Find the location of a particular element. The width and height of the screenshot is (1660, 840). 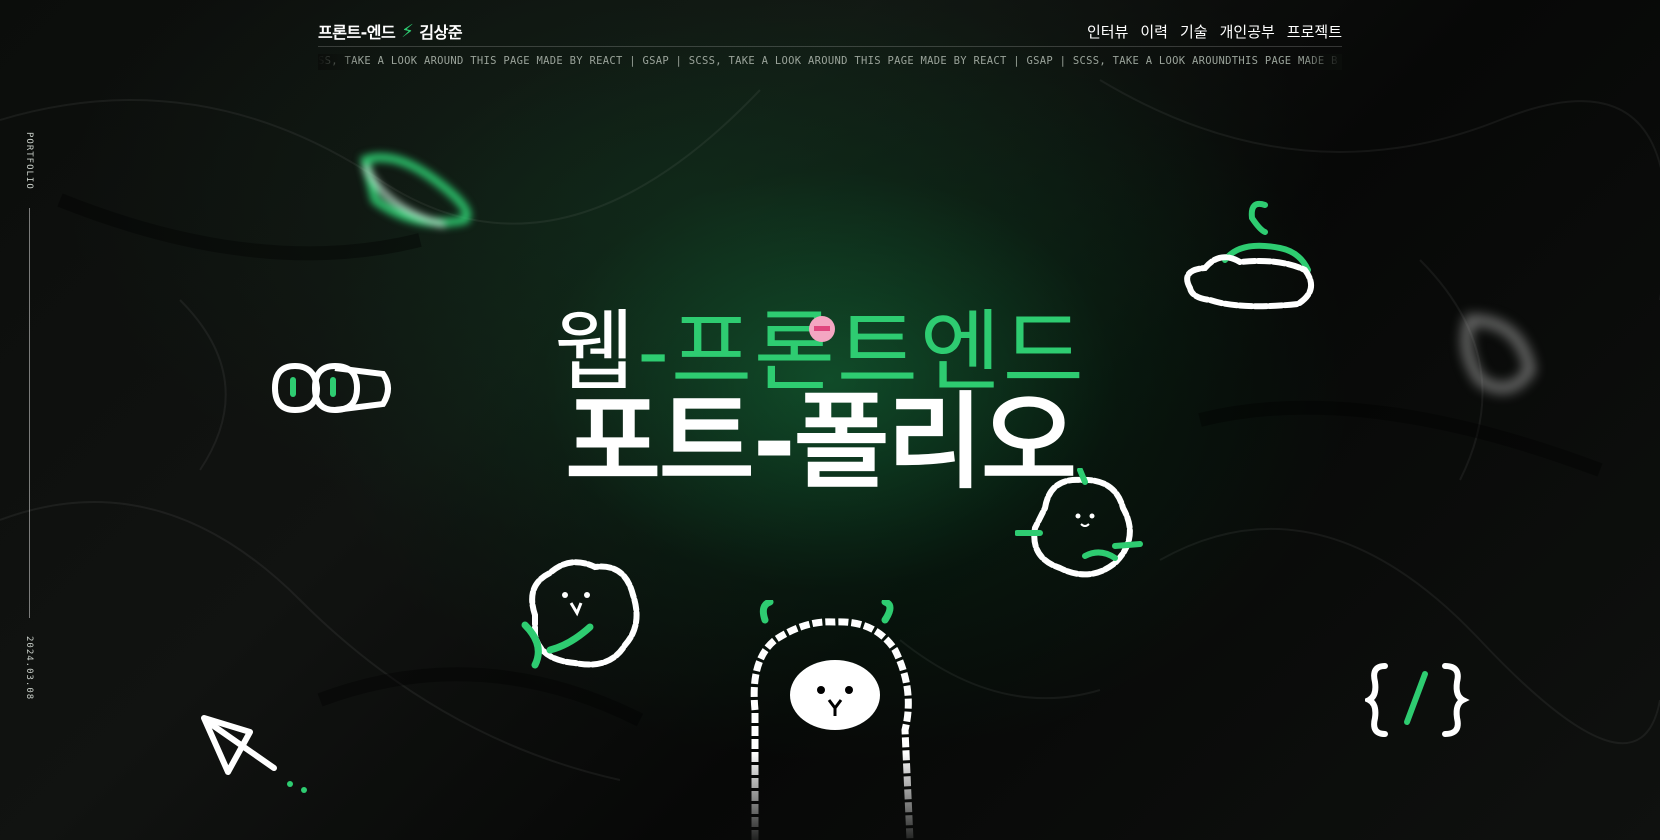

nav-item-skills: 기술 is located at coordinates (1194, 31).